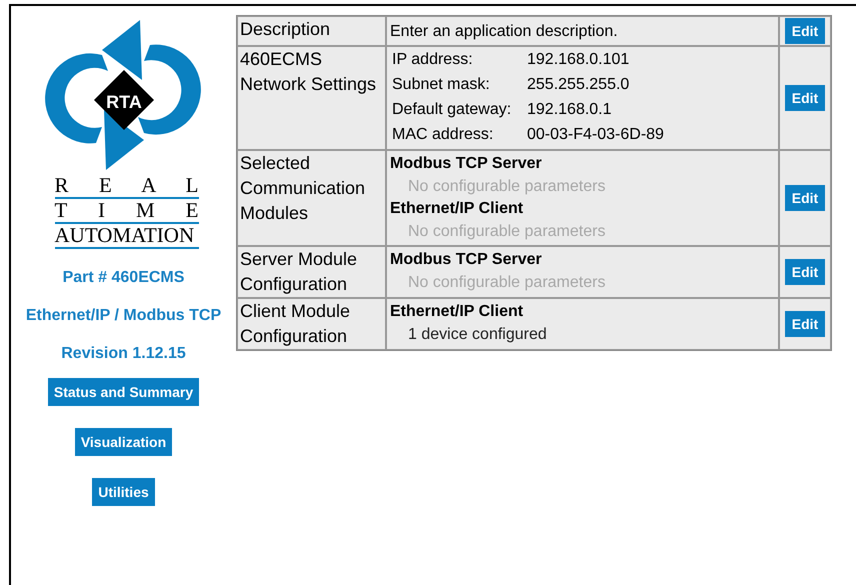 Image resolution: width=856 pixels, height=585 pixels. What do you see at coordinates (578, 85) in the screenshot?
I see `field-value: 255.255.255.0` at bounding box center [578, 85].